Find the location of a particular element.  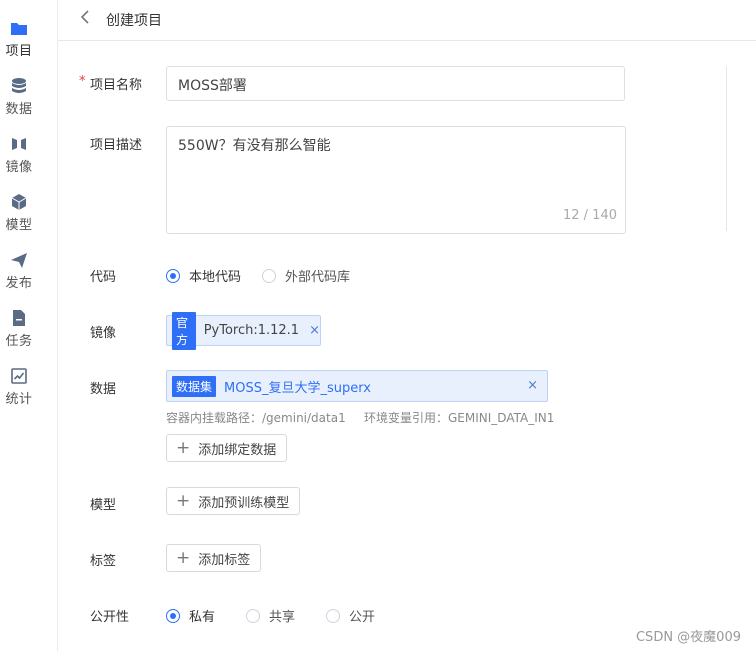

database-icon is located at coordinates (19, 85).